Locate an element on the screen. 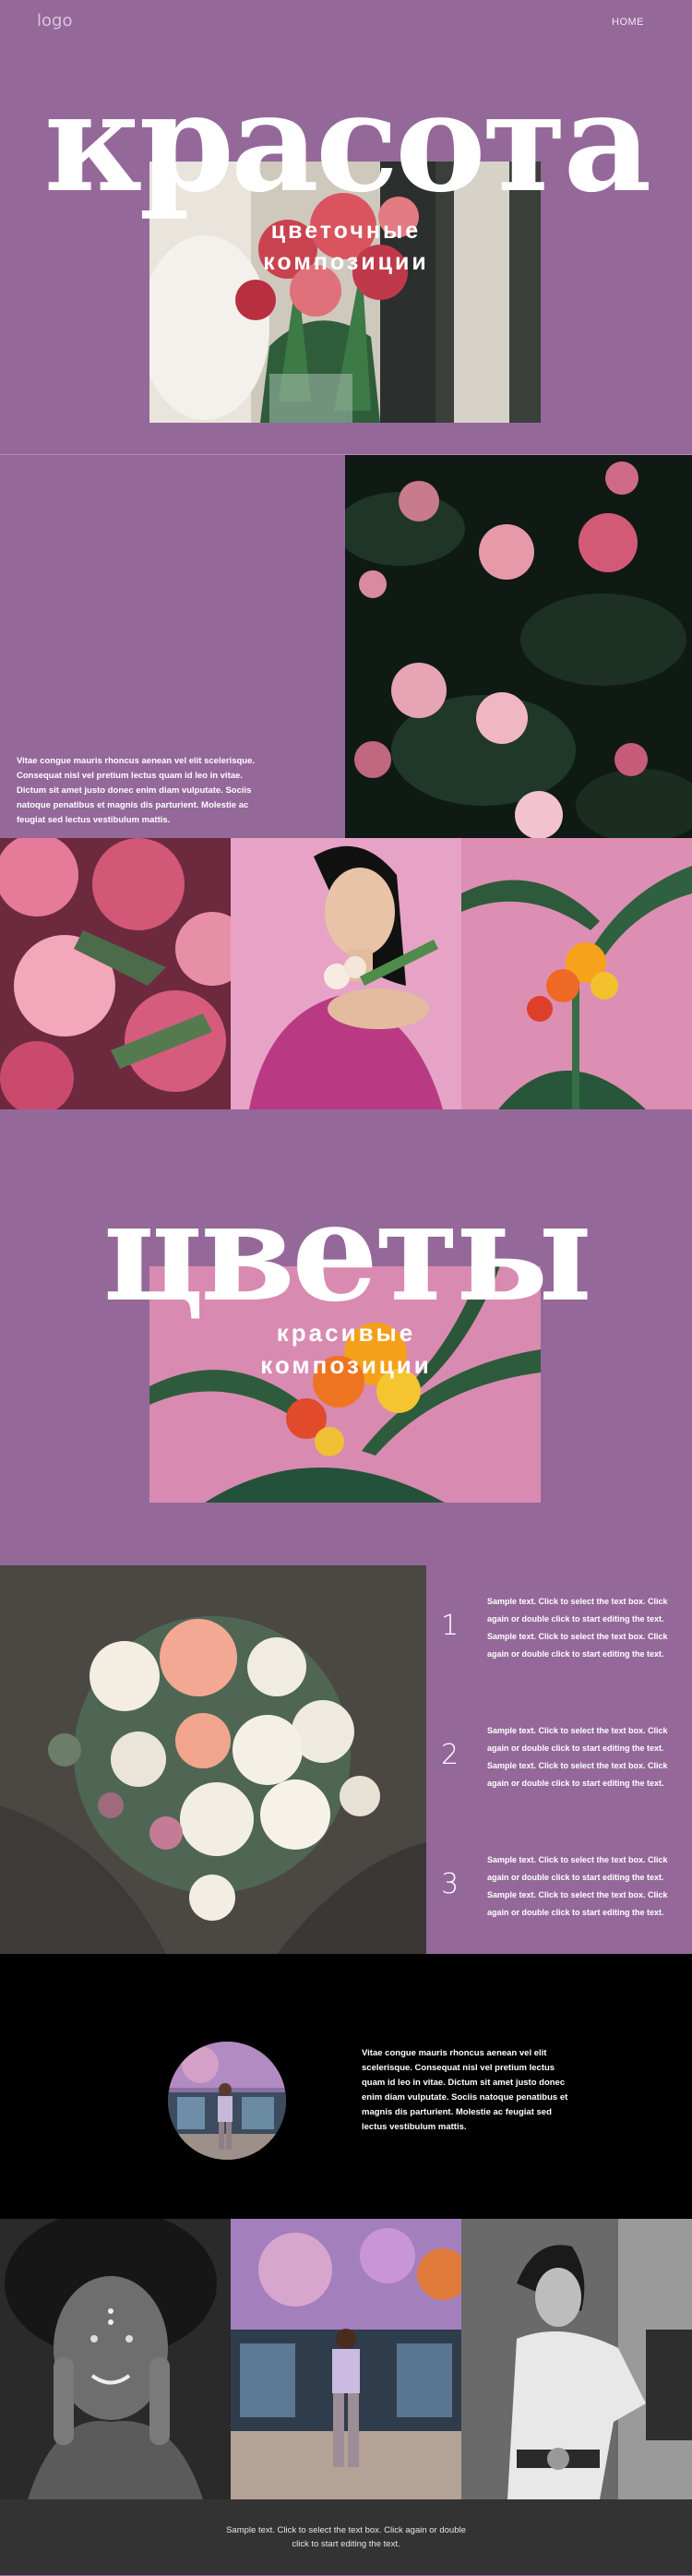 The width and height of the screenshot is (692, 2576). gallery-image-proteas is located at coordinates (115, 974).